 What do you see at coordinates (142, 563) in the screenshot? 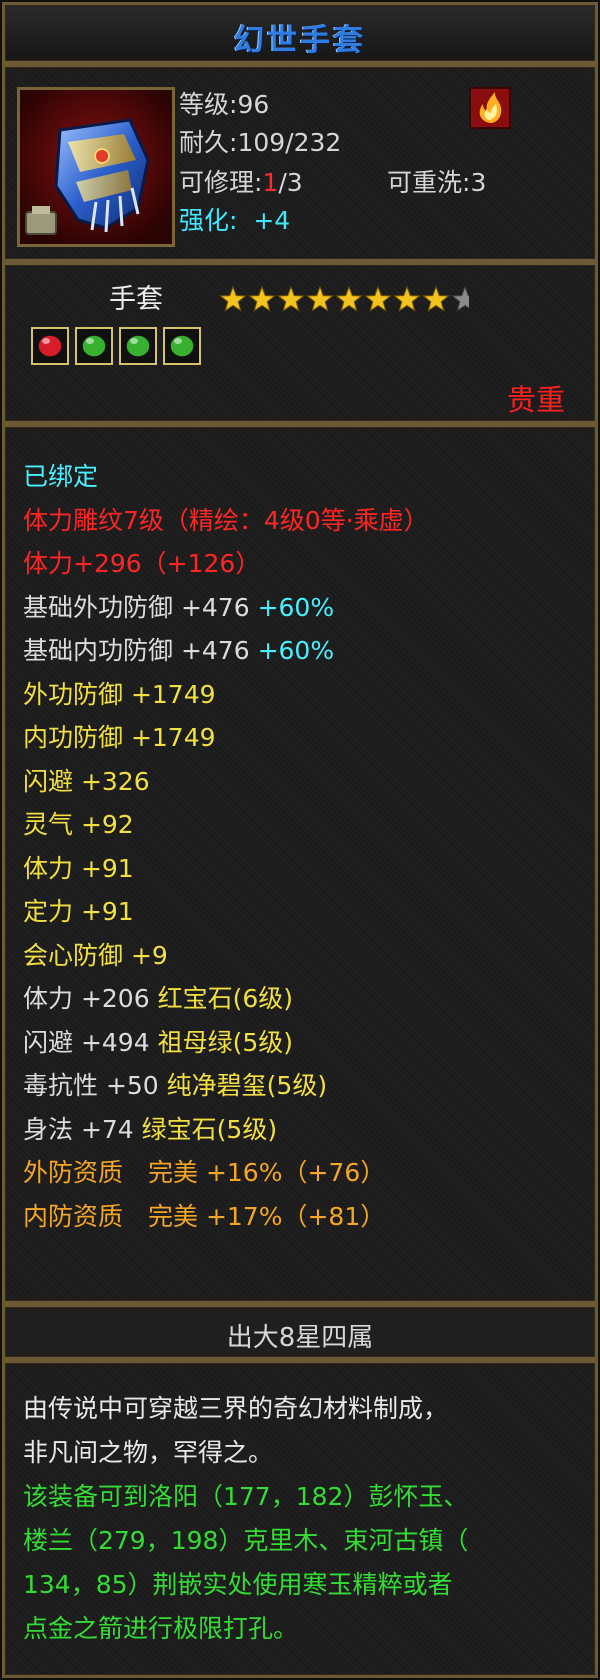
I see `attribute-text: 体力+296（+126）` at bounding box center [142, 563].